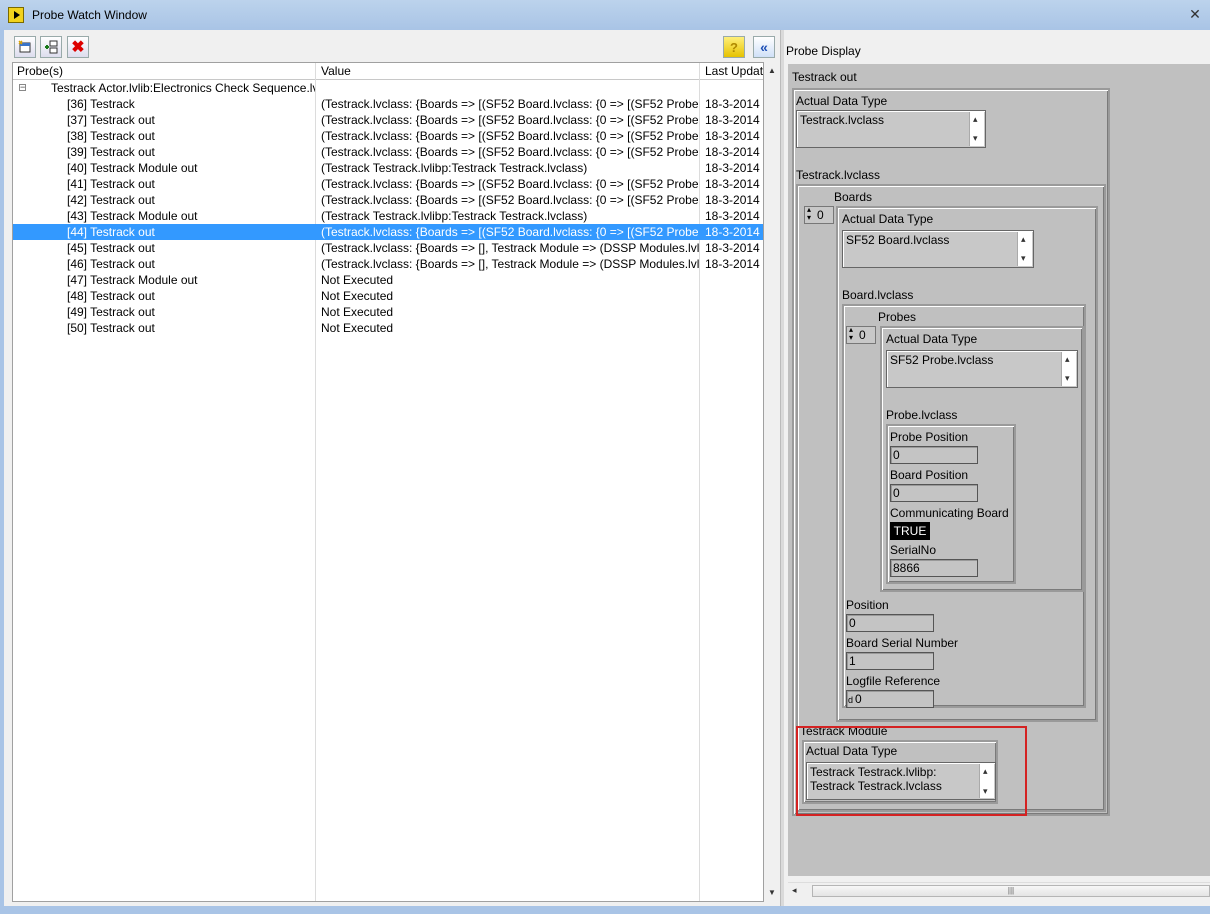  Describe the element at coordinates (982, 369) in the screenshot. I see `probe-actual-data-type-field: SF52 Probe.lvclass` at that location.